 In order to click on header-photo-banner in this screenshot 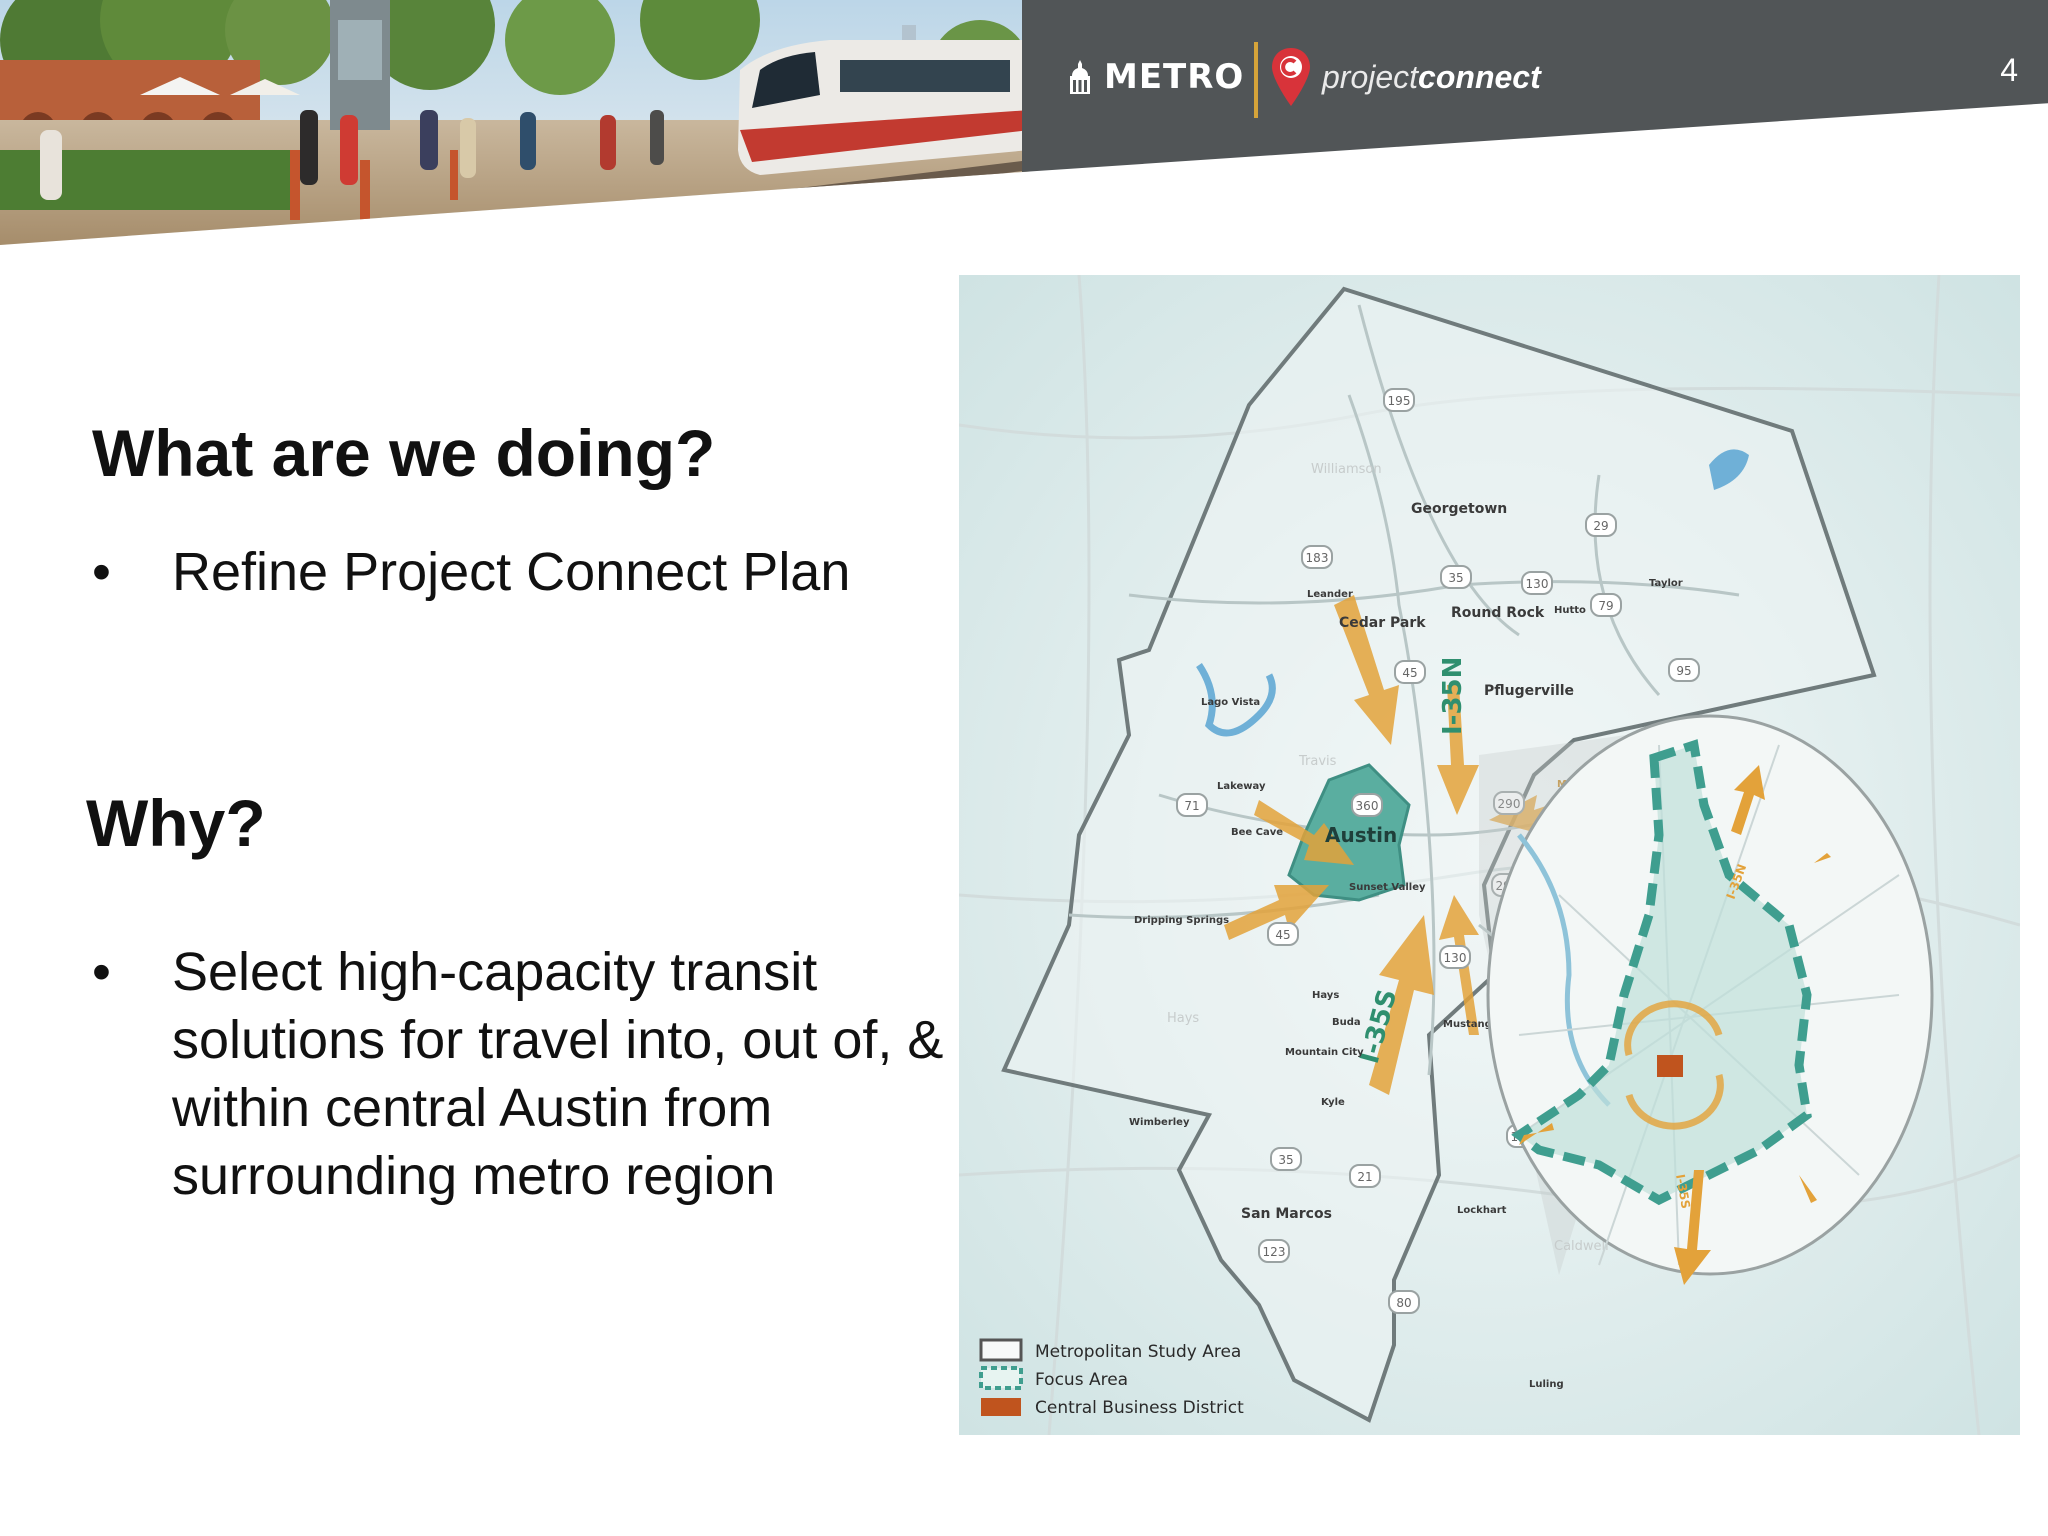, I will do `click(515, 122)`.